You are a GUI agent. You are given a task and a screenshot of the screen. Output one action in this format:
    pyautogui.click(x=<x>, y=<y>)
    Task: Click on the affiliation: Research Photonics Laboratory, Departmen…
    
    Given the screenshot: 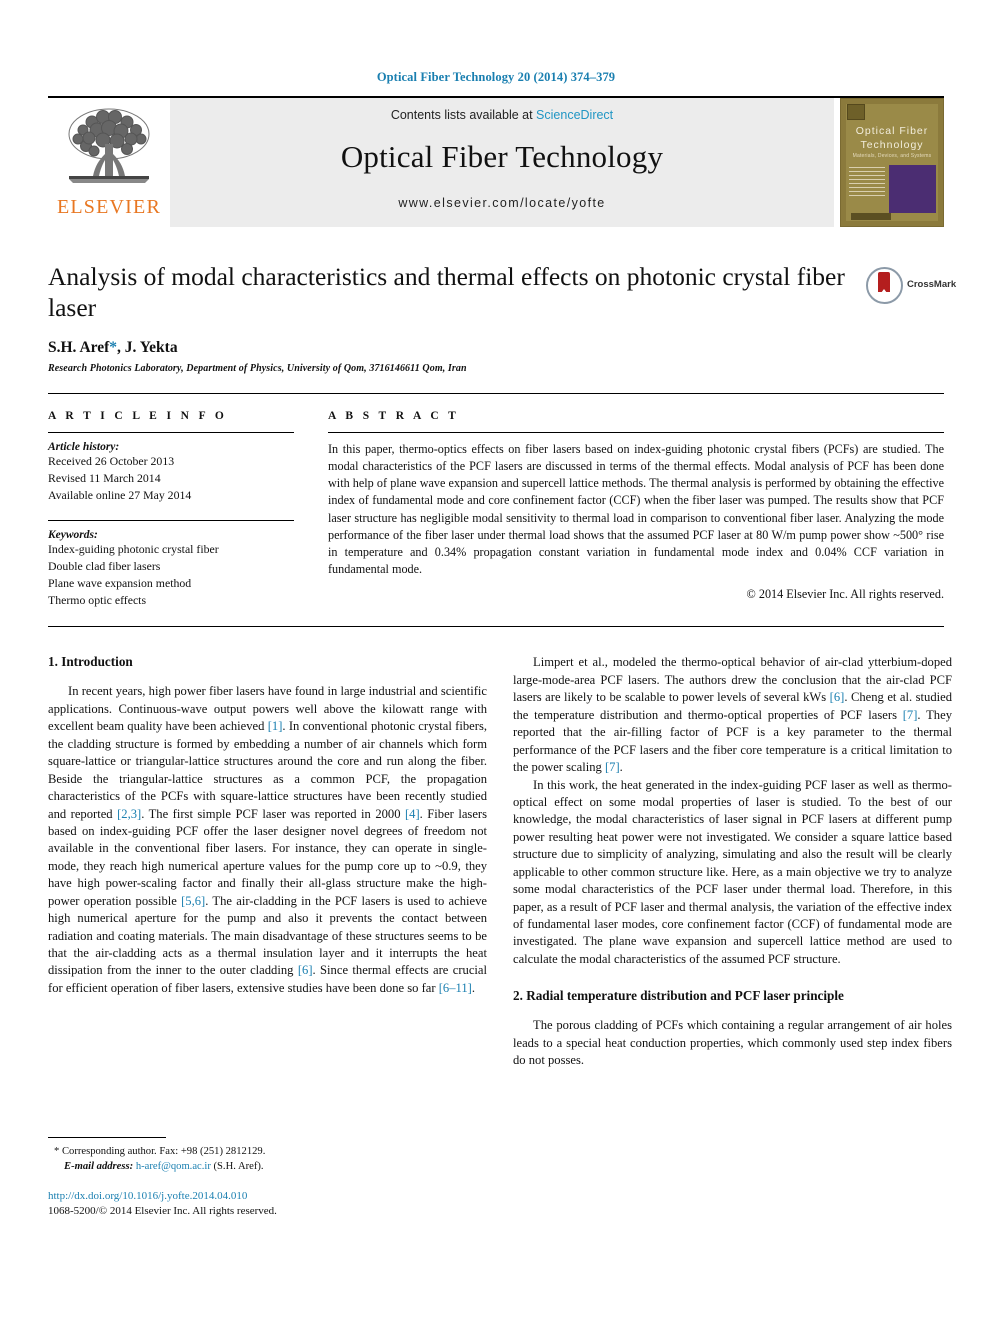 What is the action you would take?
    pyautogui.click(x=257, y=369)
    